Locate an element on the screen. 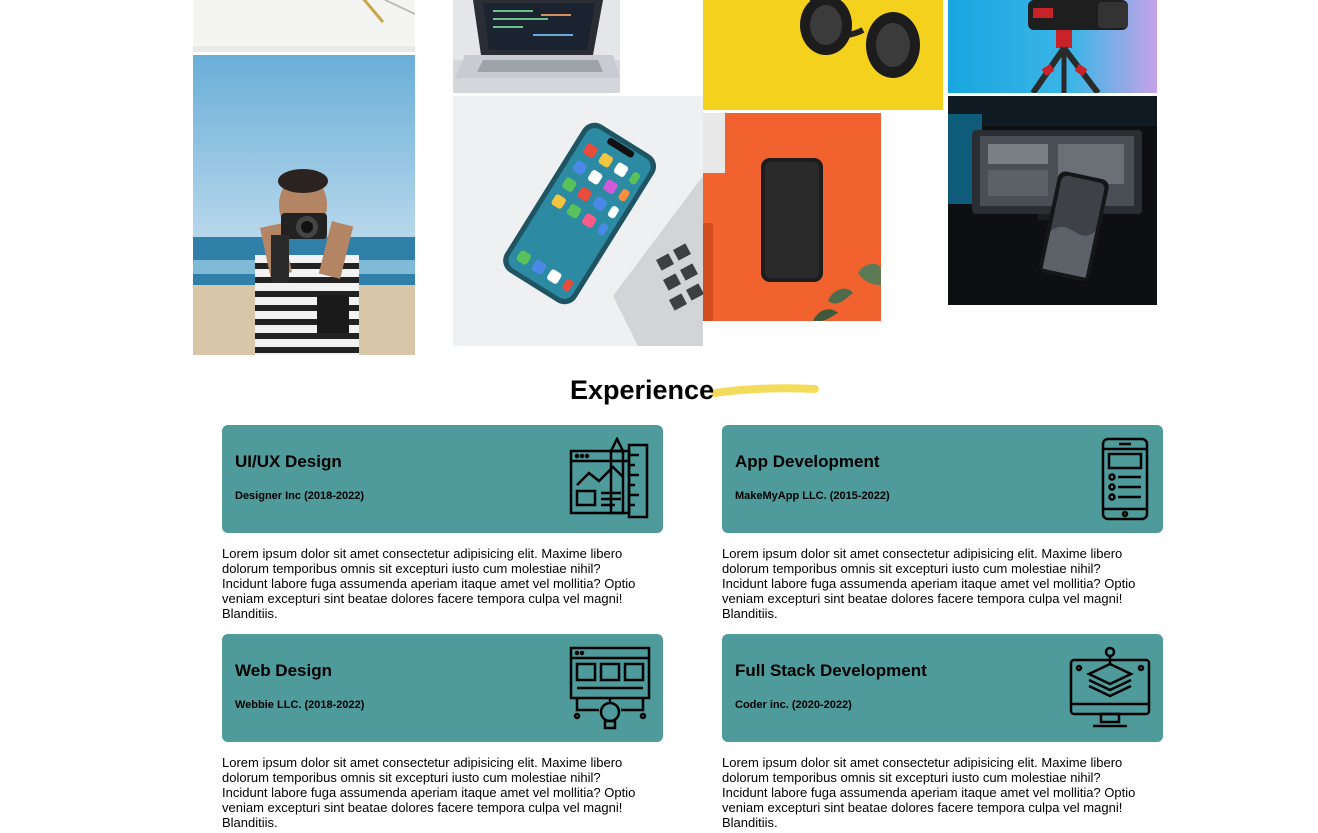 This screenshot has width=1318, height=833. card-title: UI/UX Design is located at coordinates (288, 461).